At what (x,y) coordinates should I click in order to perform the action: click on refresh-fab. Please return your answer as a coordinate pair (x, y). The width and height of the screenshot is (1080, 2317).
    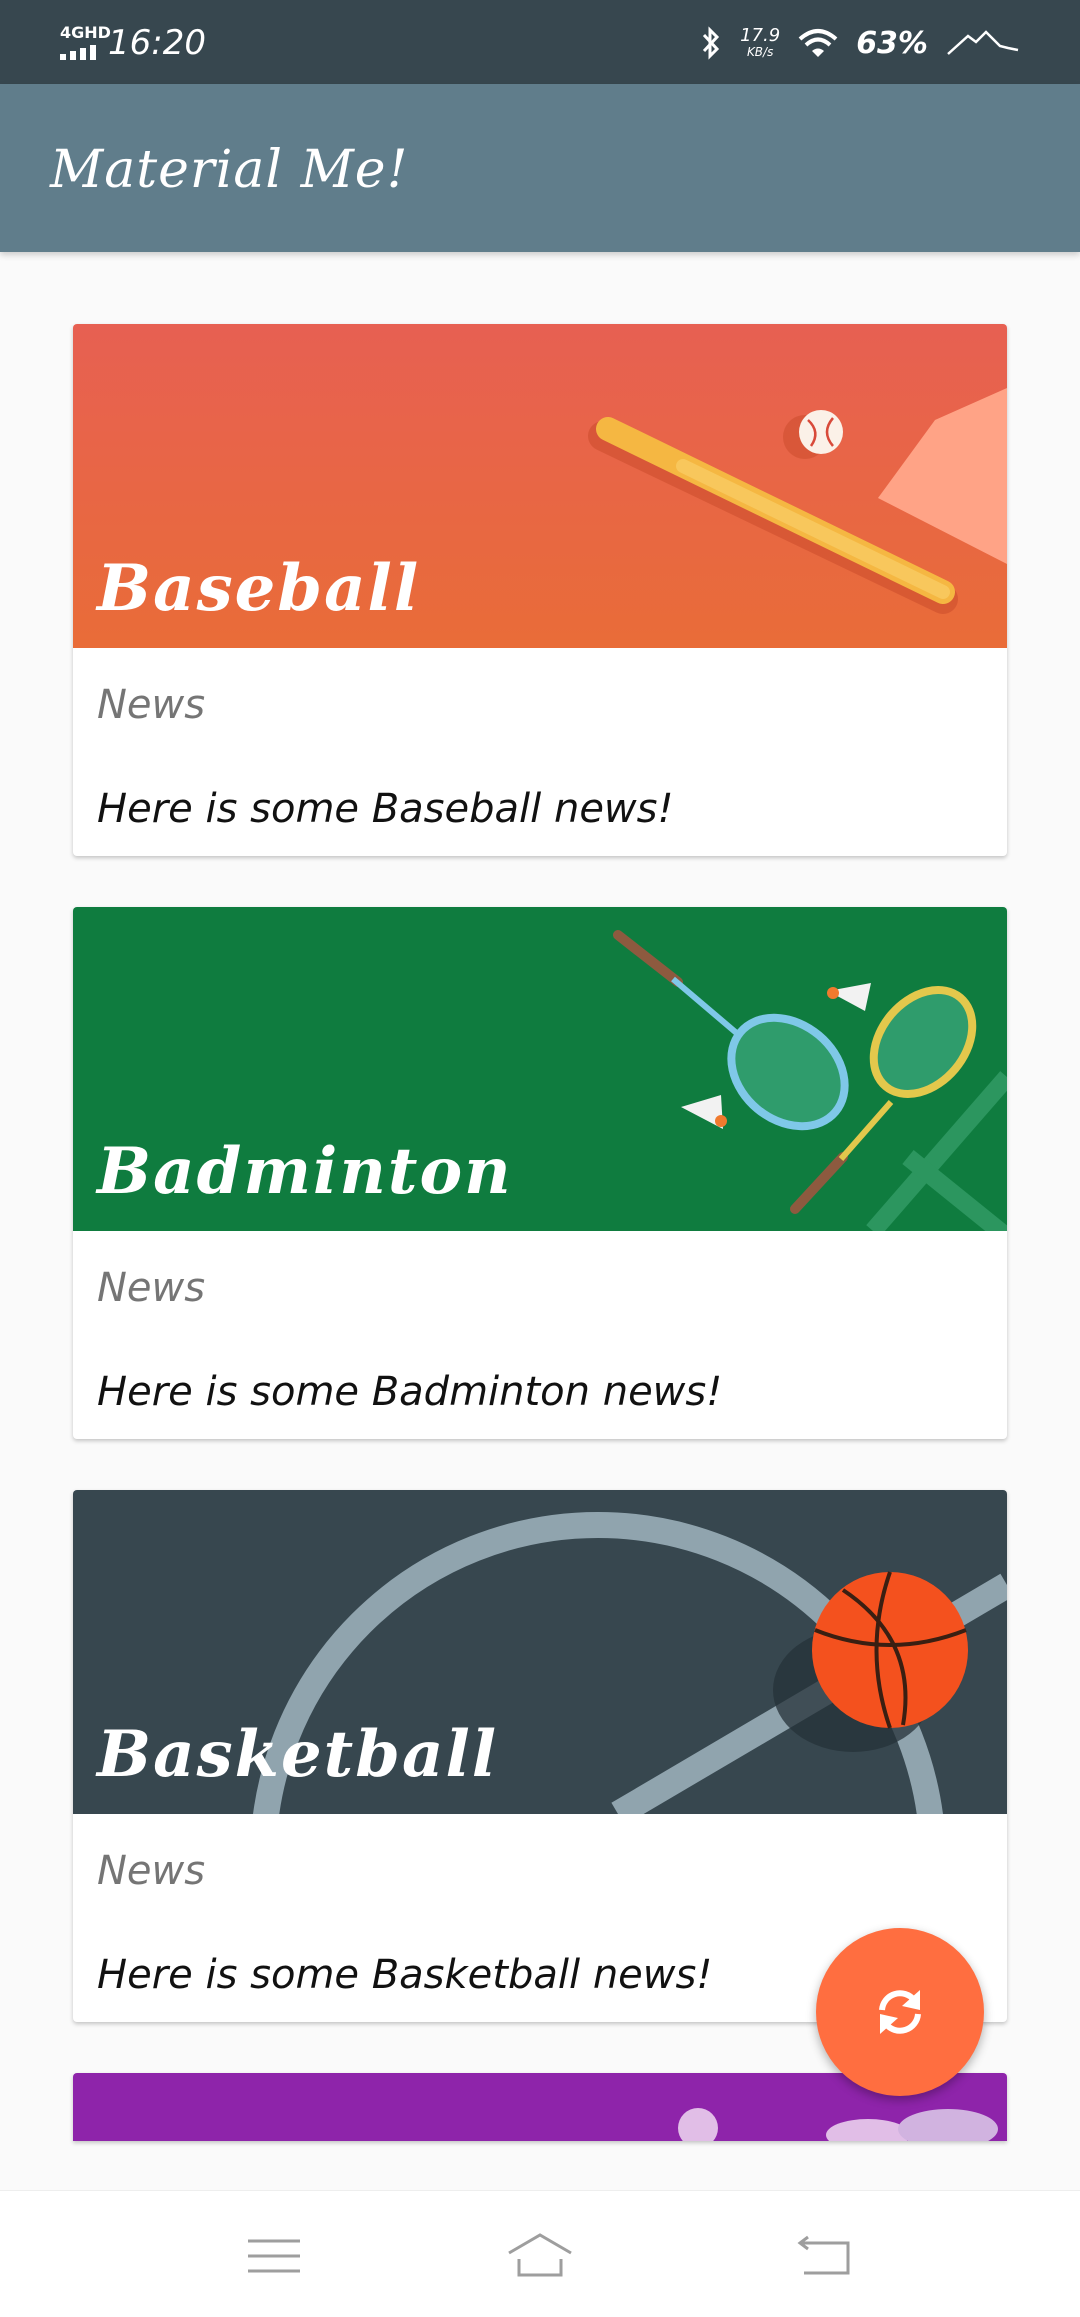
    Looking at the image, I should click on (900, 2012).